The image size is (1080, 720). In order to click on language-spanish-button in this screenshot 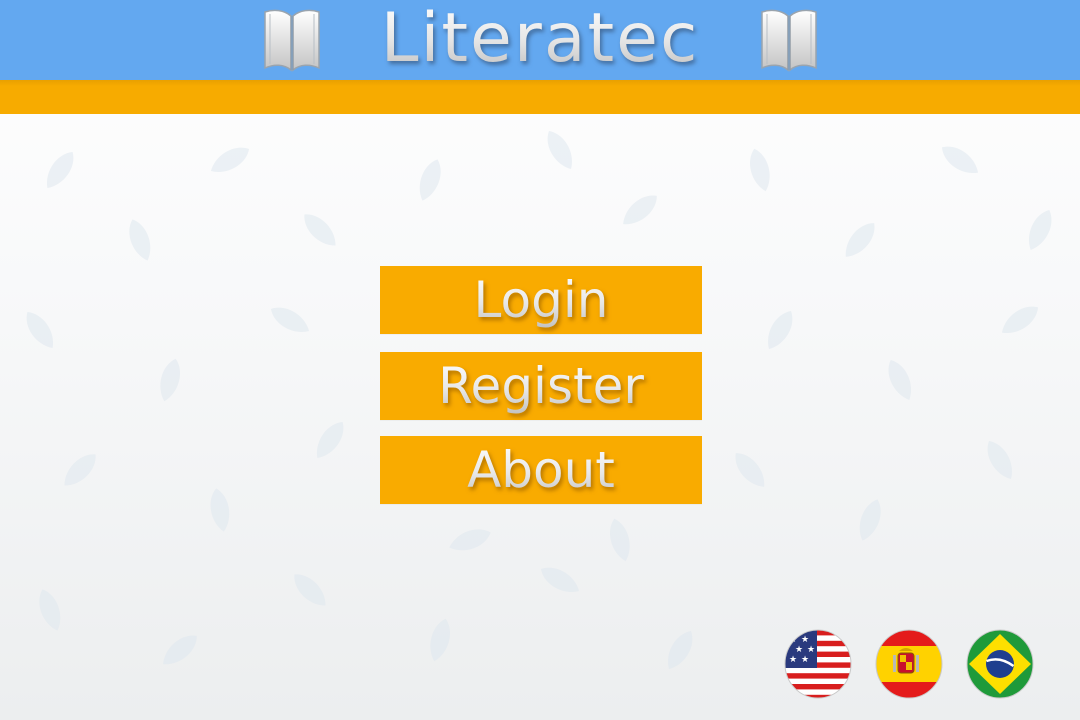, I will do `click(909, 664)`.